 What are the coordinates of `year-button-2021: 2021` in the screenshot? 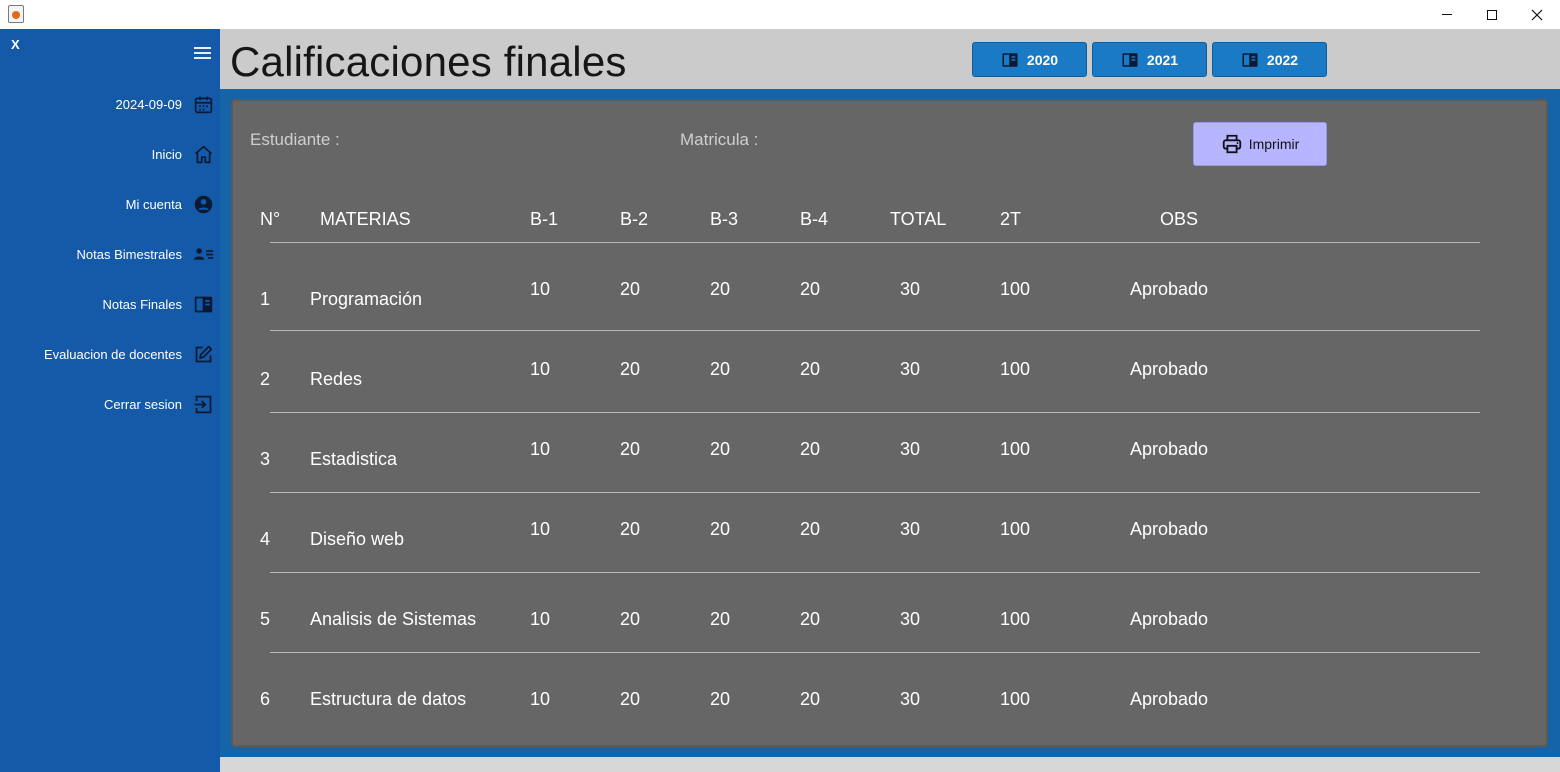 It's located at (1149, 59).